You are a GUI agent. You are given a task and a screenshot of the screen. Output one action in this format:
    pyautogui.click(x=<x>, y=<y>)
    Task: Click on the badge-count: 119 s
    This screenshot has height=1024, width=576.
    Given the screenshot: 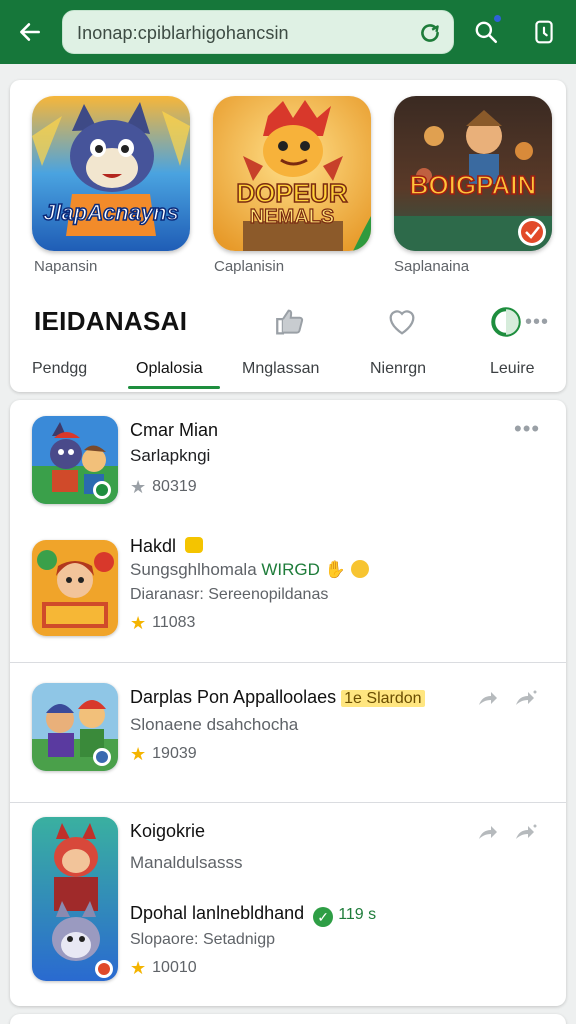 What is the action you would take?
    pyautogui.click(x=357, y=914)
    